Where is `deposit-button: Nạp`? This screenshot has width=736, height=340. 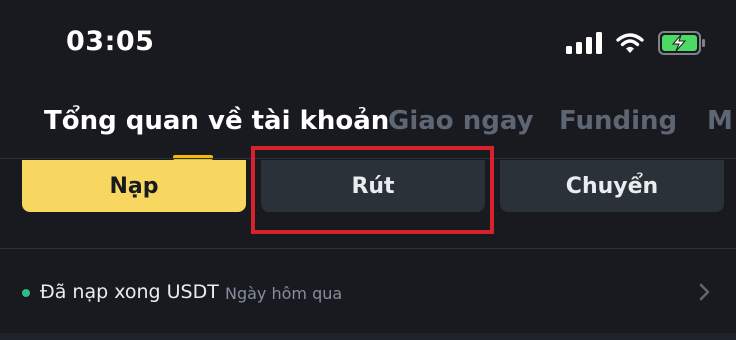 deposit-button: Nạp is located at coordinates (134, 186).